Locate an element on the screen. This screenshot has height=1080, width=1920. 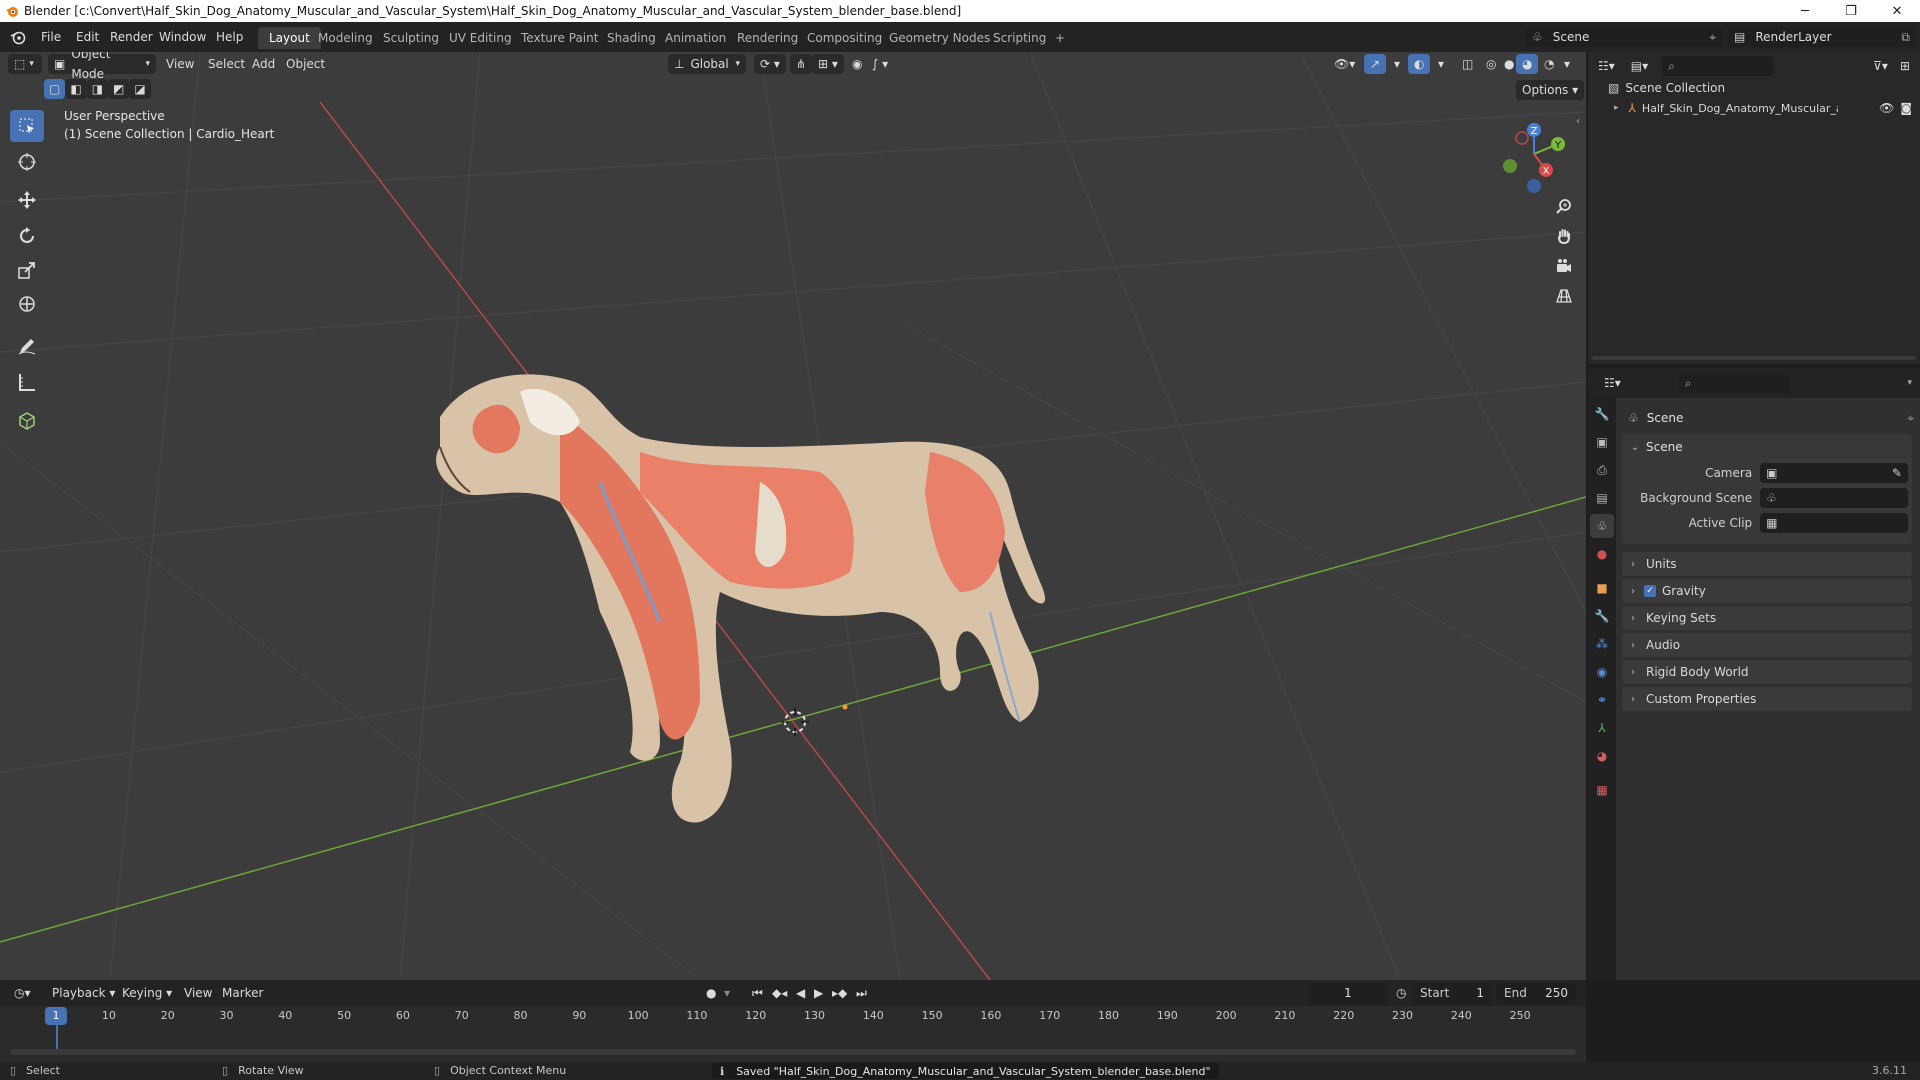
viewport-menu-object: Object is located at coordinates (305, 64).